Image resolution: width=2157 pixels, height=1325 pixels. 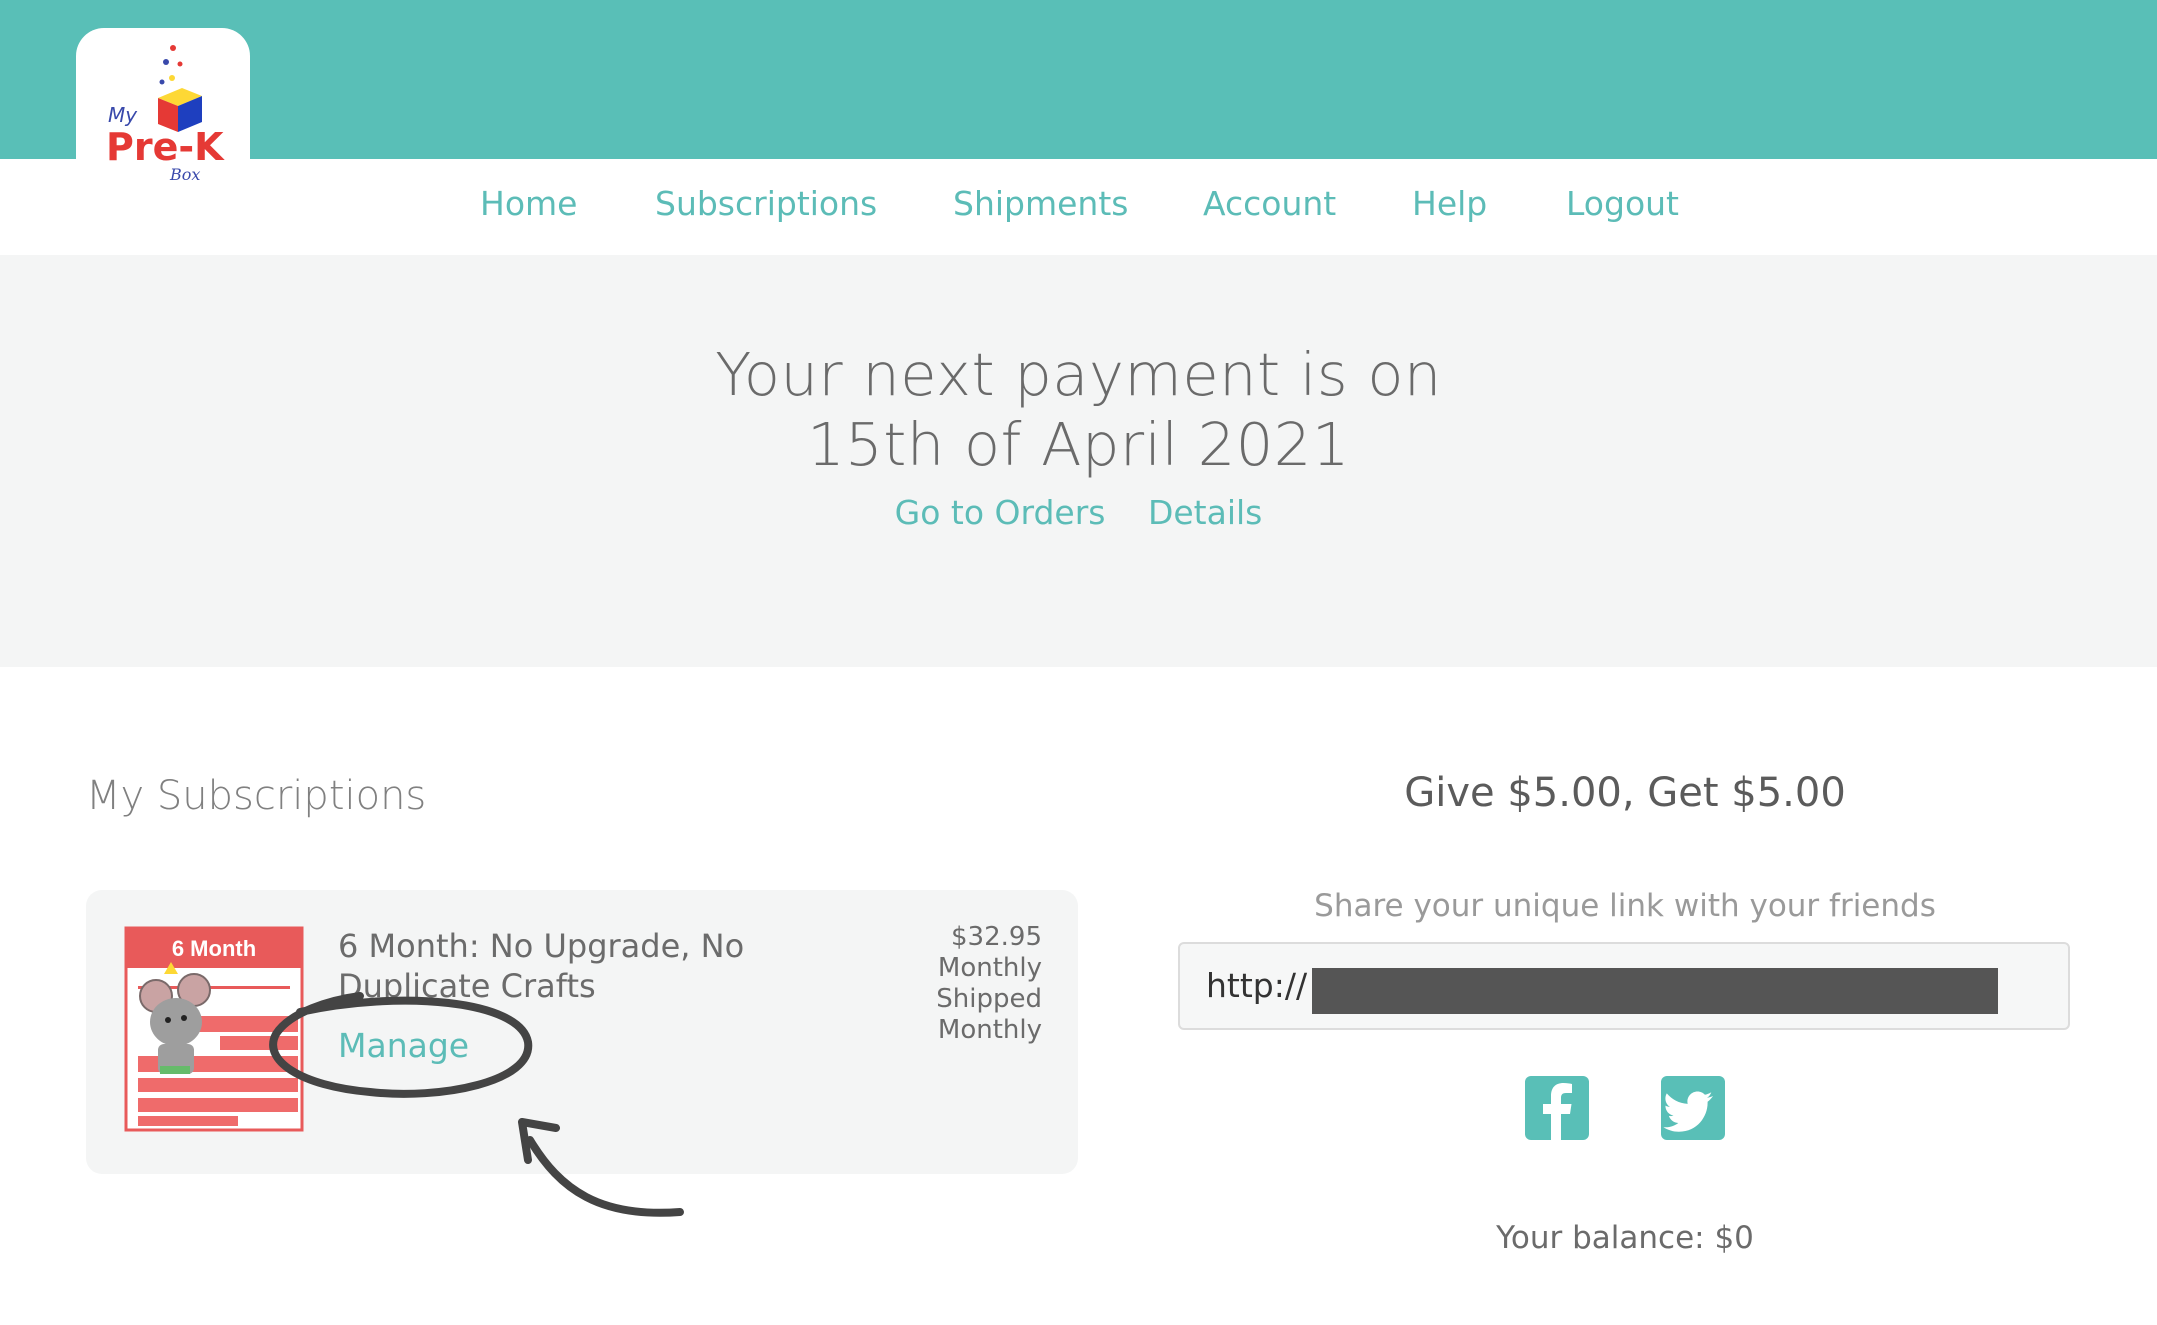 What do you see at coordinates (1257, 985) in the screenshot?
I see `referral-link-prefix: http://` at bounding box center [1257, 985].